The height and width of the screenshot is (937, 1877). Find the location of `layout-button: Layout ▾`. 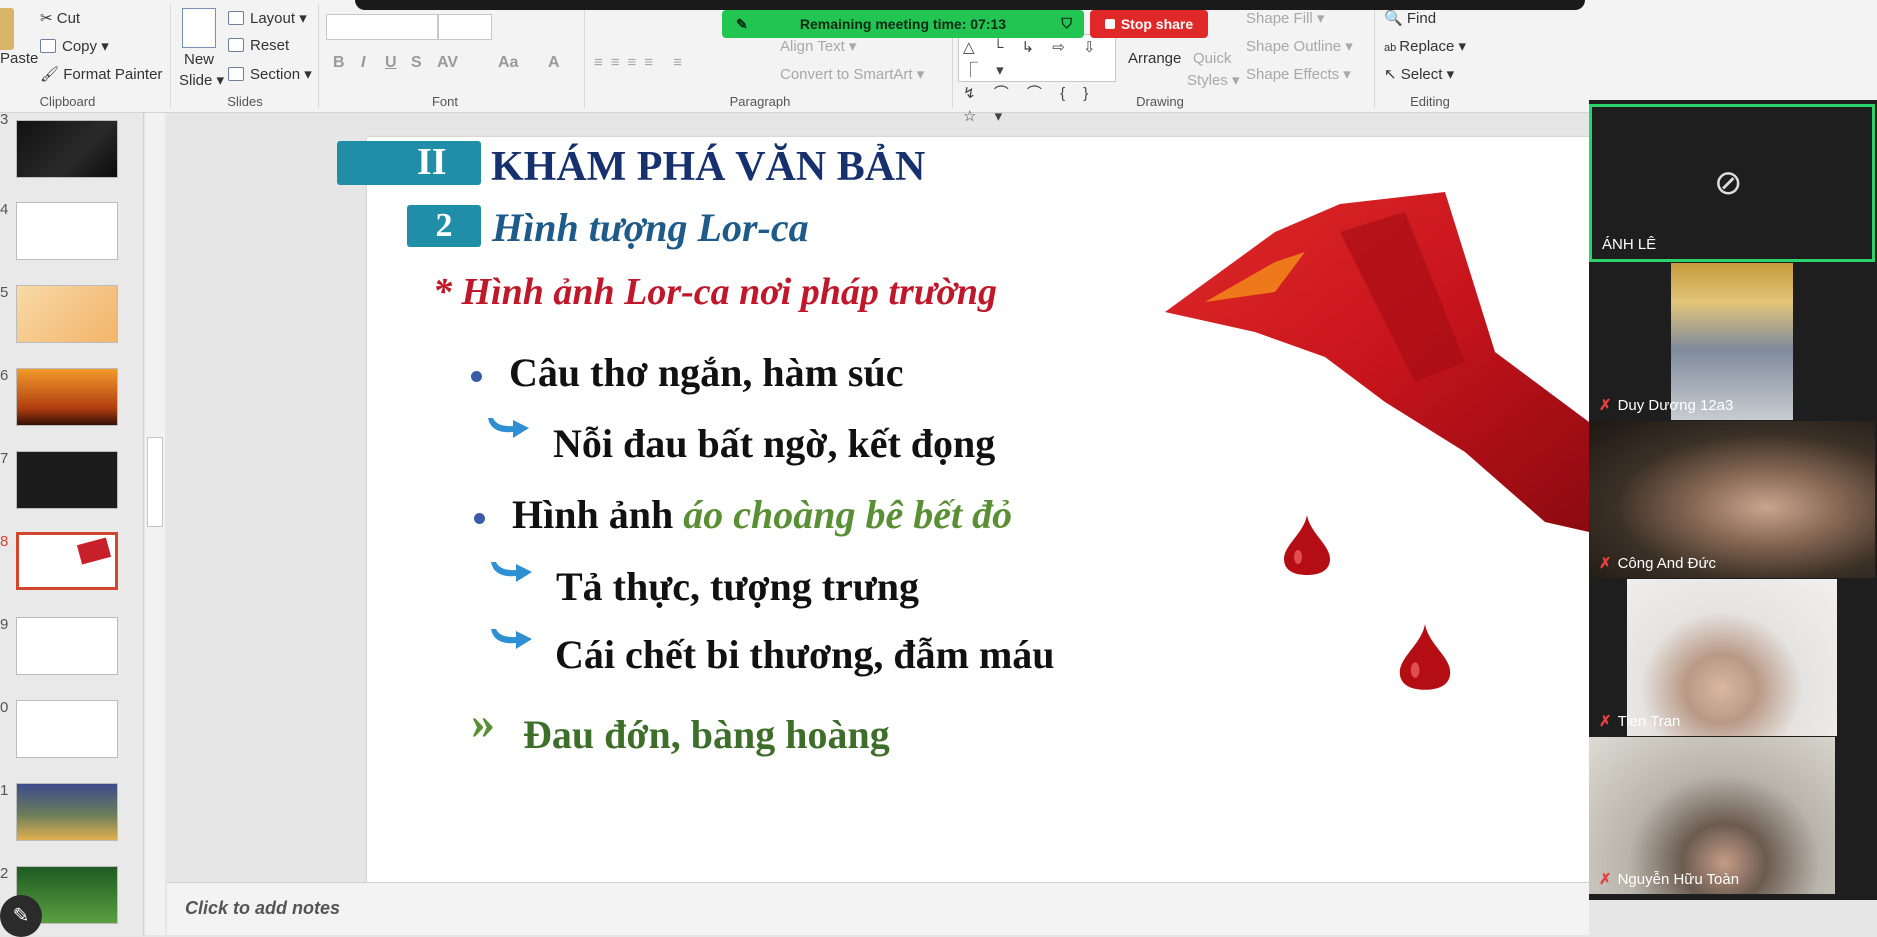

layout-button: Layout ▾ is located at coordinates (267, 18).